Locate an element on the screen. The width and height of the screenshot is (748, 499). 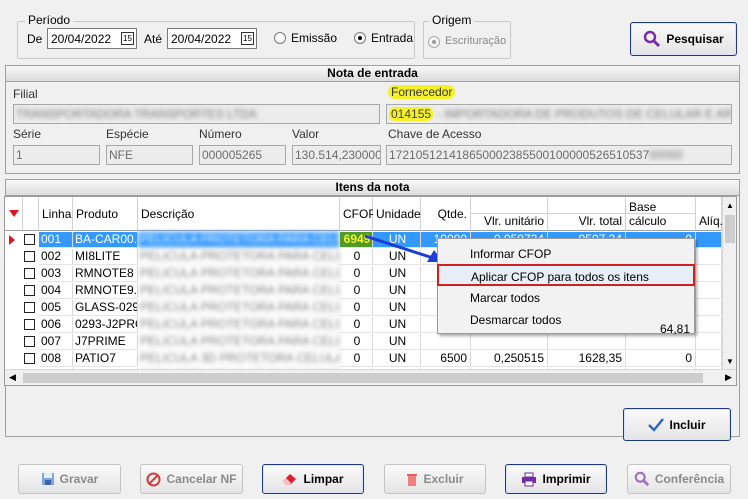
cell-linha: 003 is located at coordinates (56, 274).